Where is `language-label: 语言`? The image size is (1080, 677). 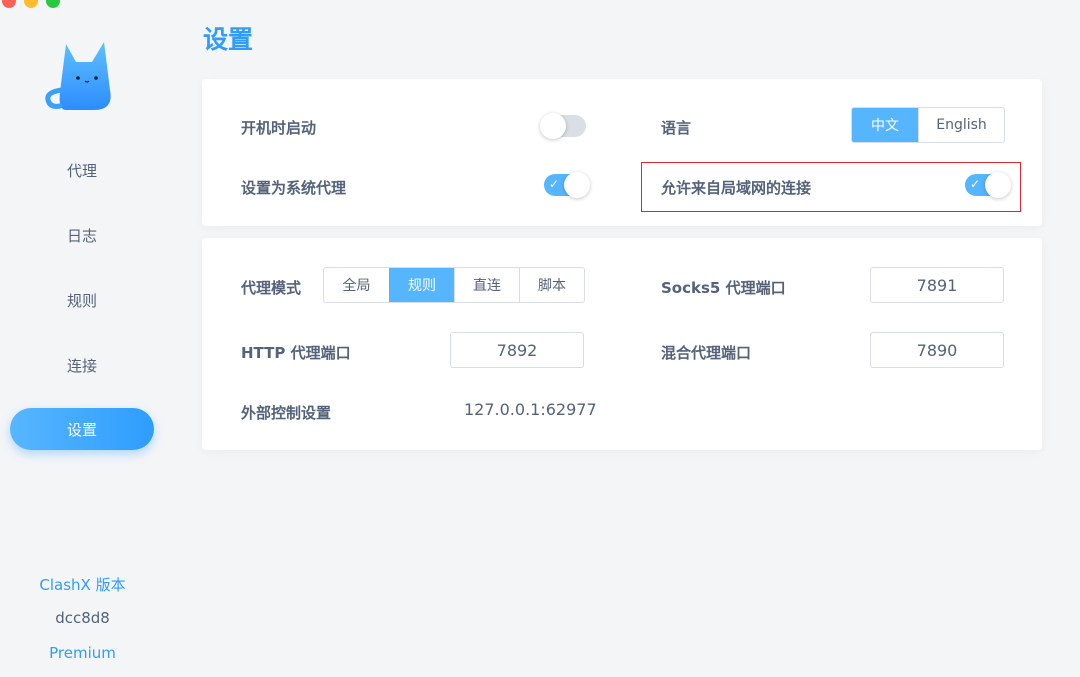
language-label: 语言 is located at coordinates (676, 128).